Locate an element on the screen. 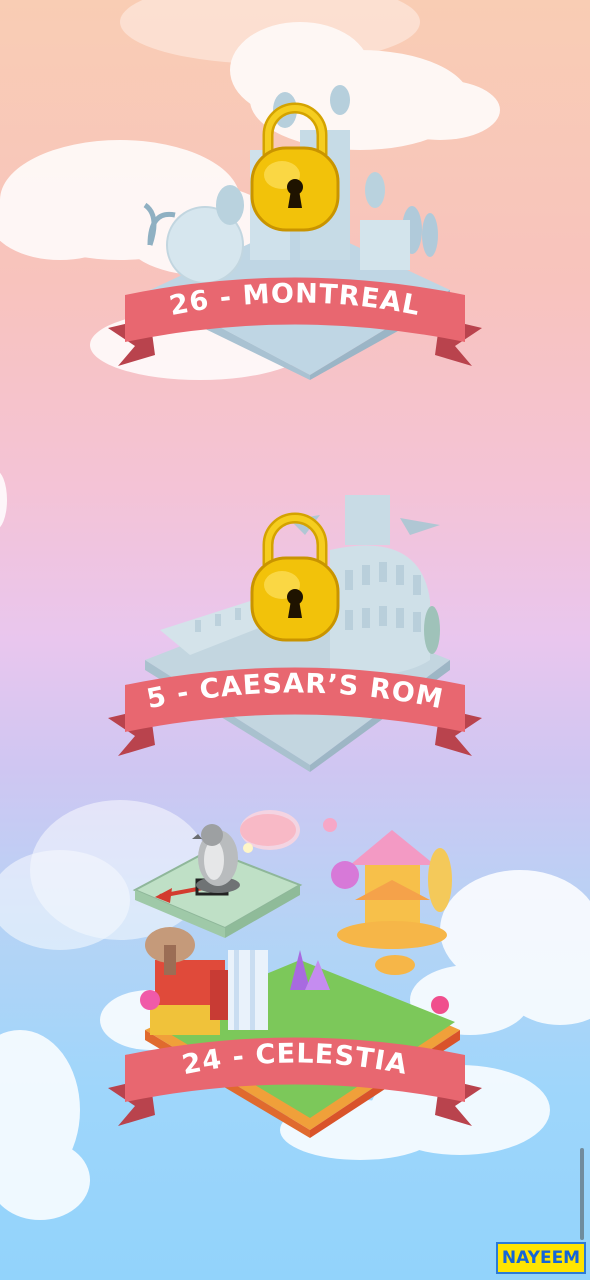  svg-text: 25 - CAESAR’S ROME is located at coordinates (223, 602).